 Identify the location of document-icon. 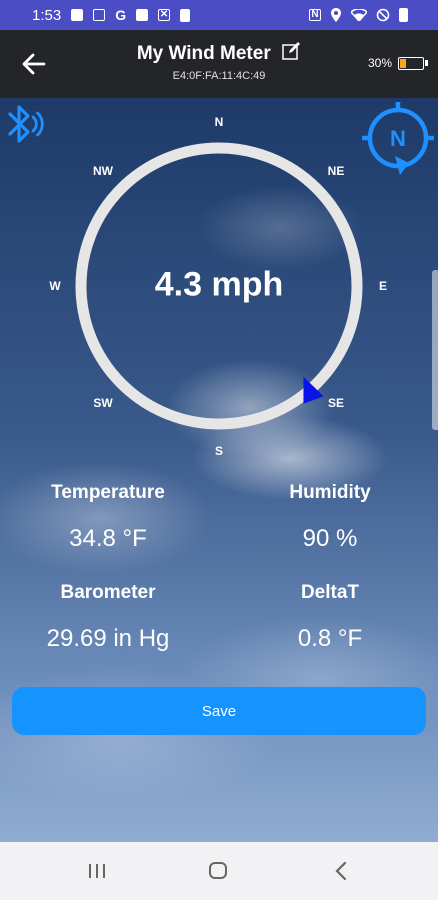
(99, 15).